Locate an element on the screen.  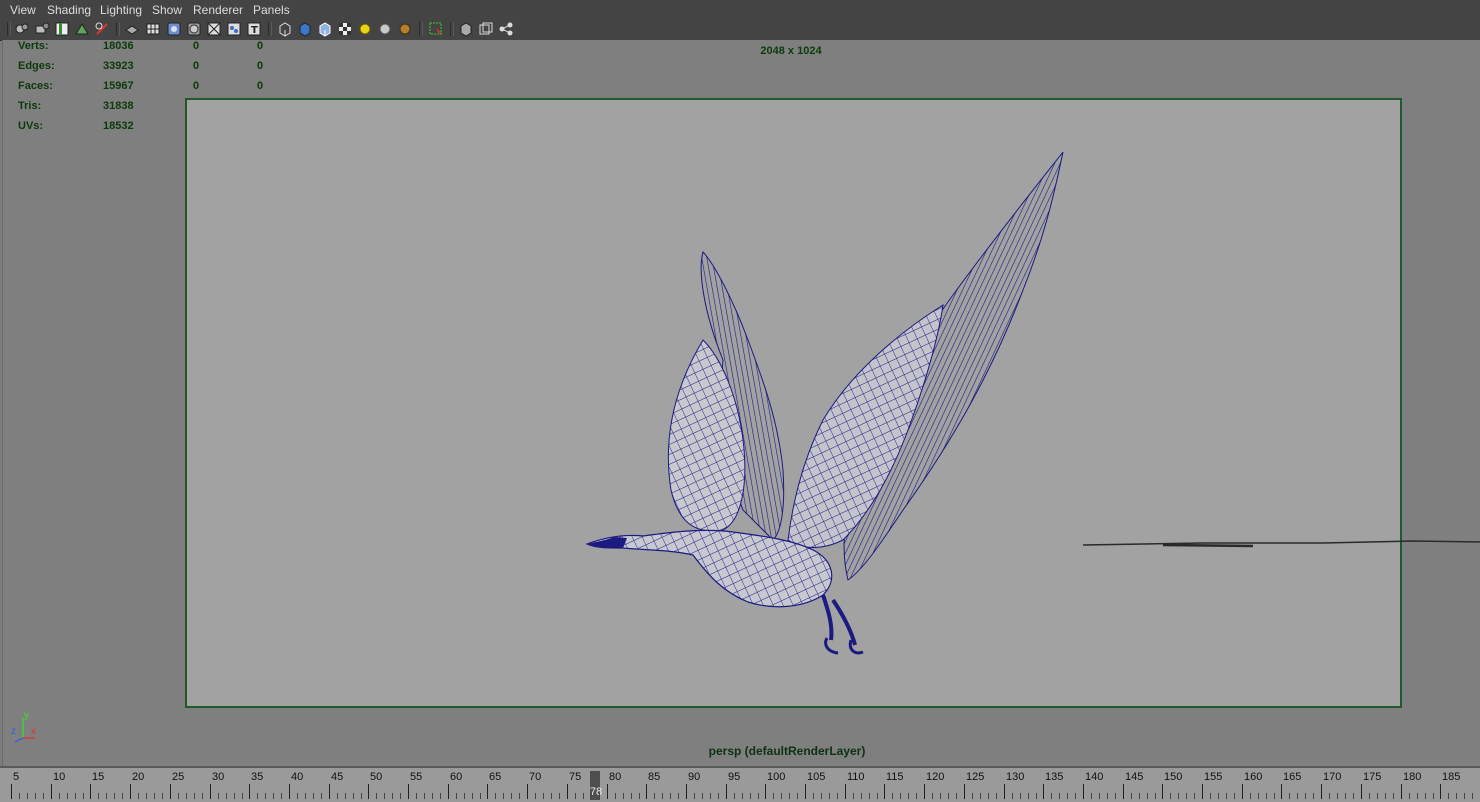
timeline-tick-label: 115 is located at coordinates (895, 777).